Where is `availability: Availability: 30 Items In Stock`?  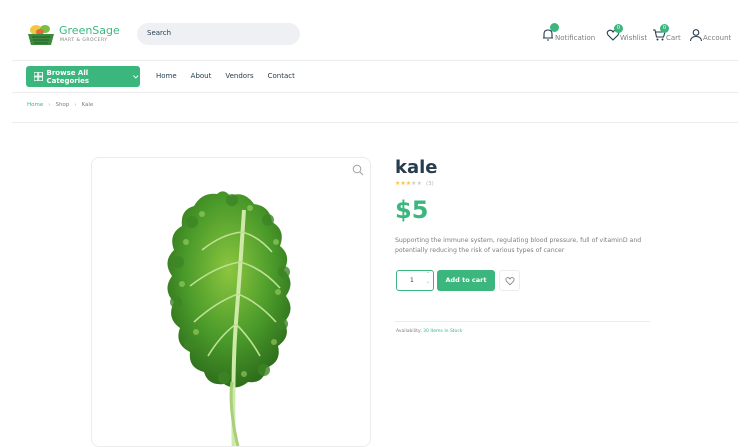 availability: Availability: 30 Items In Stock is located at coordinates (429, 331).